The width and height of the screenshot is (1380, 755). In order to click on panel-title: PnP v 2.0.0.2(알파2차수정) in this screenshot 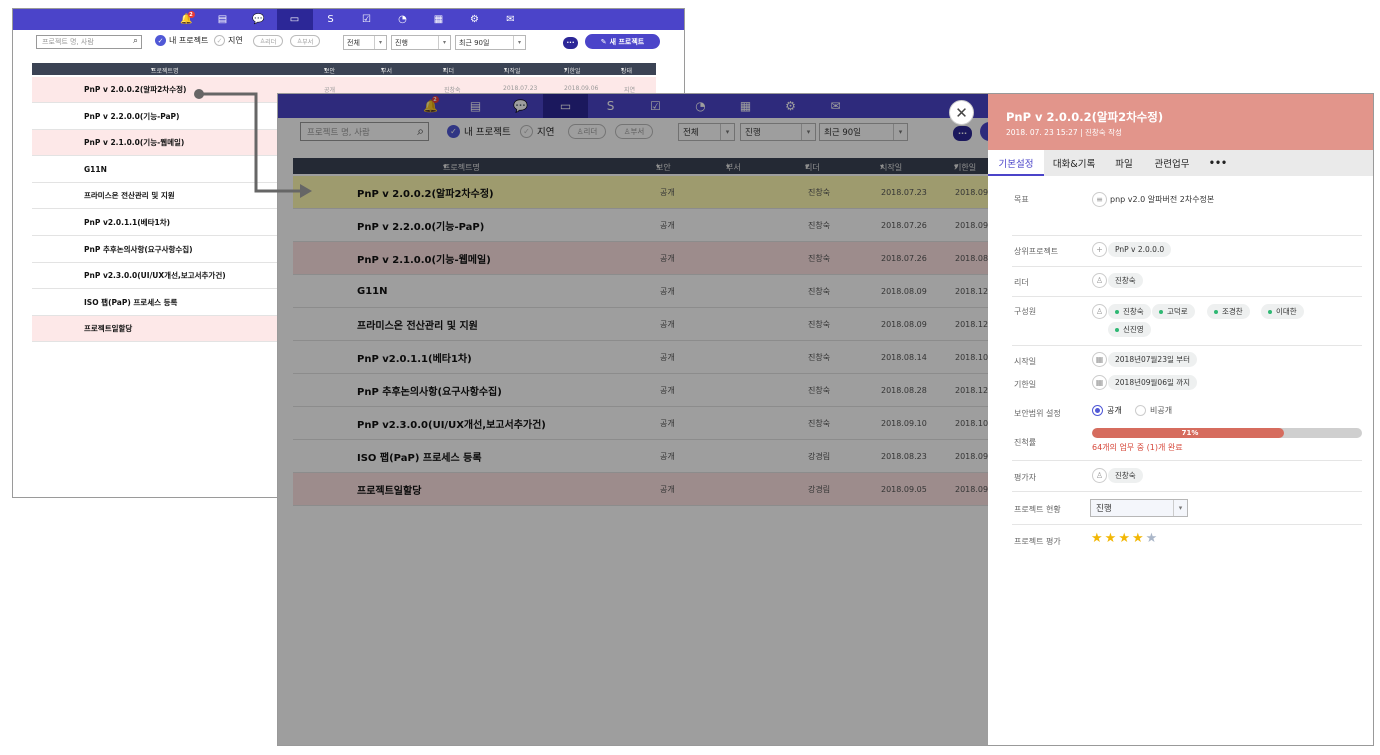, I will do `click(1085, 117)`.